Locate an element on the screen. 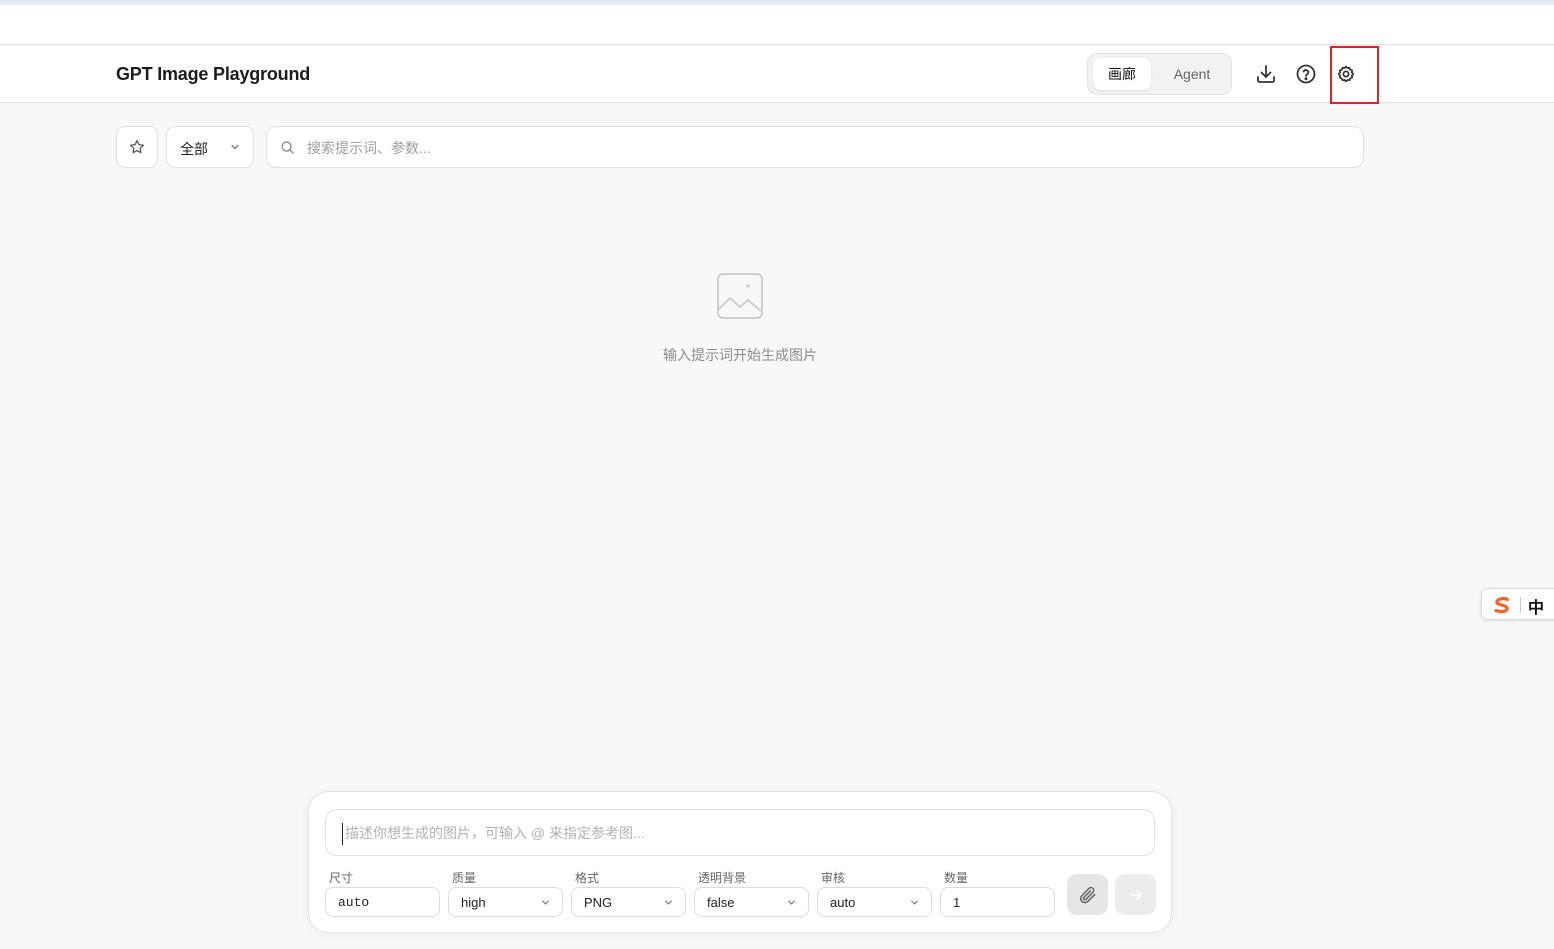 This screenshot has height=949, width=1554. empty-state-message: 输入提示词开始生成图片 is located at coordinates (740, 355).